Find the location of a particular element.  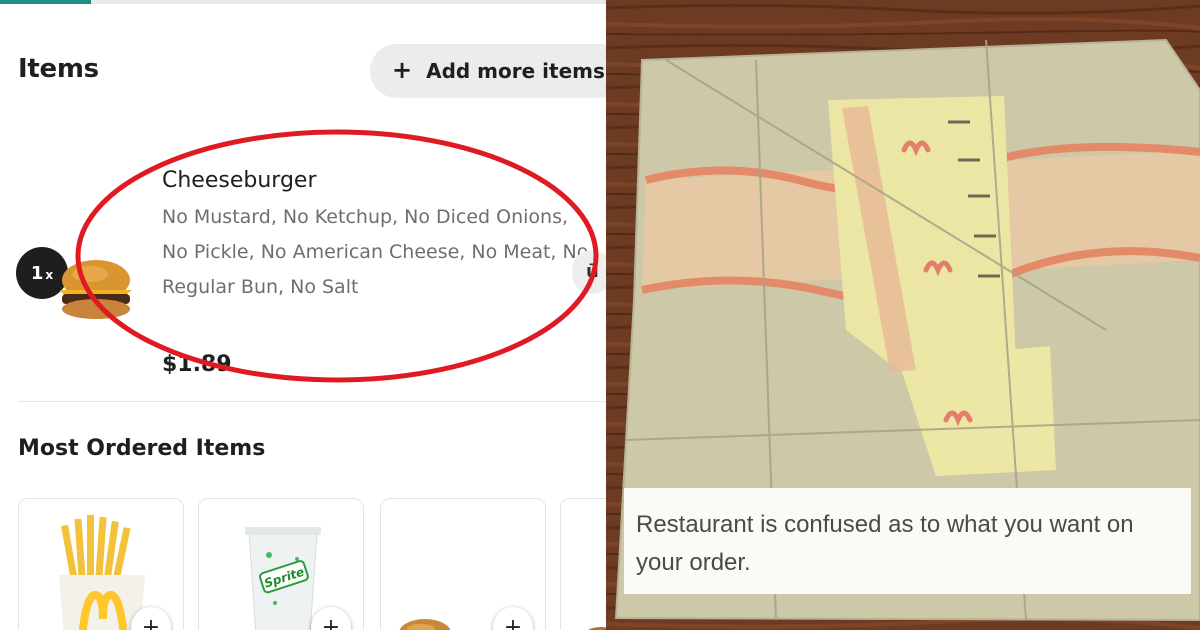

more-item-icon is located at coordinates (597, 628).